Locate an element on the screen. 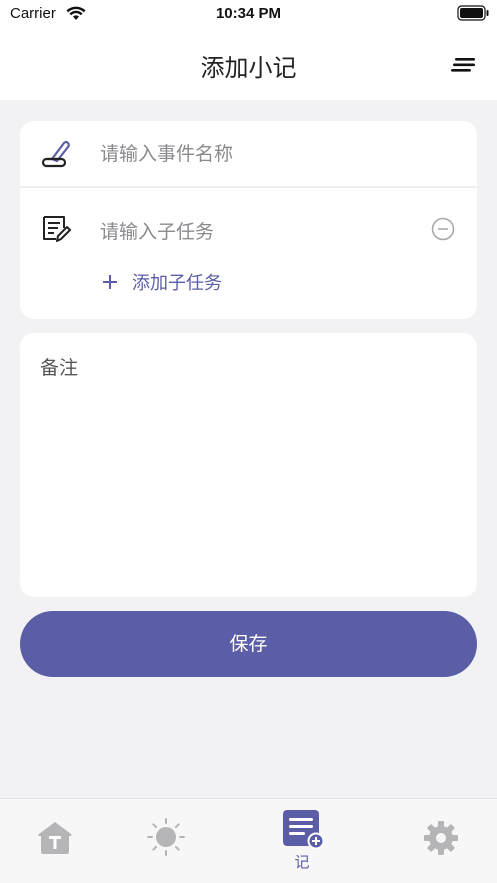  tab-bar: 记 is located at coordinates (248, 840).